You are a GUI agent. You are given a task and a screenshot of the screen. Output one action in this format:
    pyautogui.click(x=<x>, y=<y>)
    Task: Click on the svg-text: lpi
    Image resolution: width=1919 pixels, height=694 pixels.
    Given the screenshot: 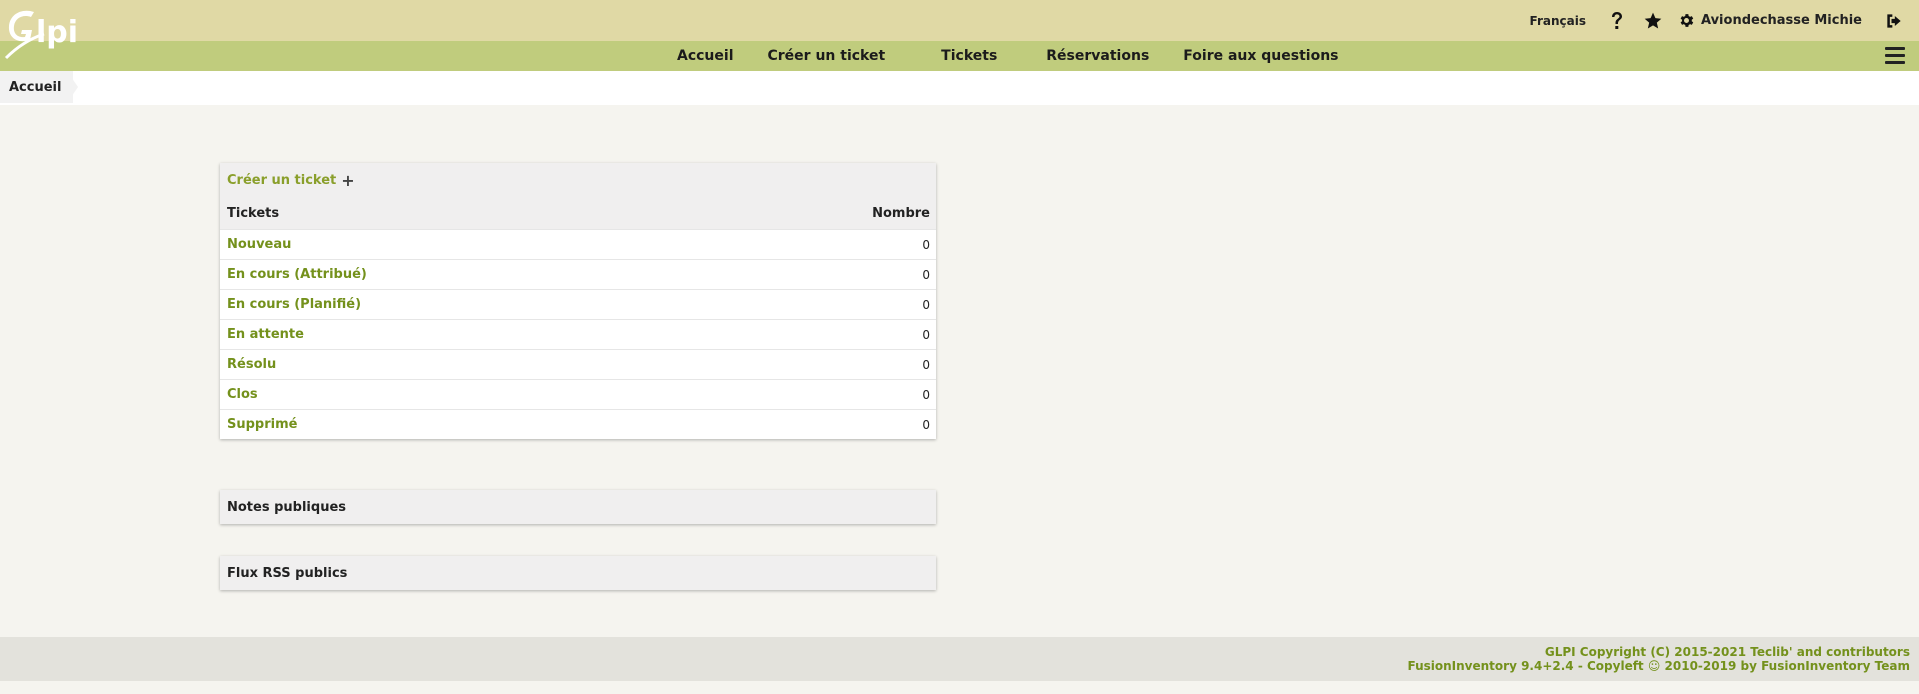 What is the action you would take?
    pyautogui.click(x=57, y=32)
    